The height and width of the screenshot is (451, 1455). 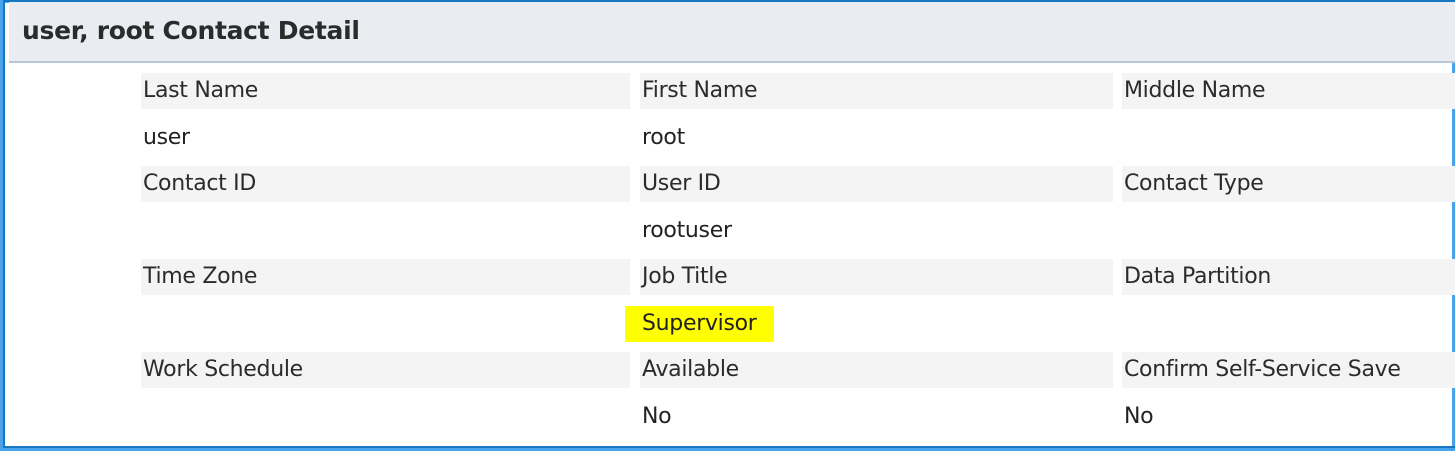 What do you see at coordinates (1288, 370) in the screenshot?
I see `field-label-confirm-self-service-save: Confirm Self-Service Save` at bounding box center [1288, 370].